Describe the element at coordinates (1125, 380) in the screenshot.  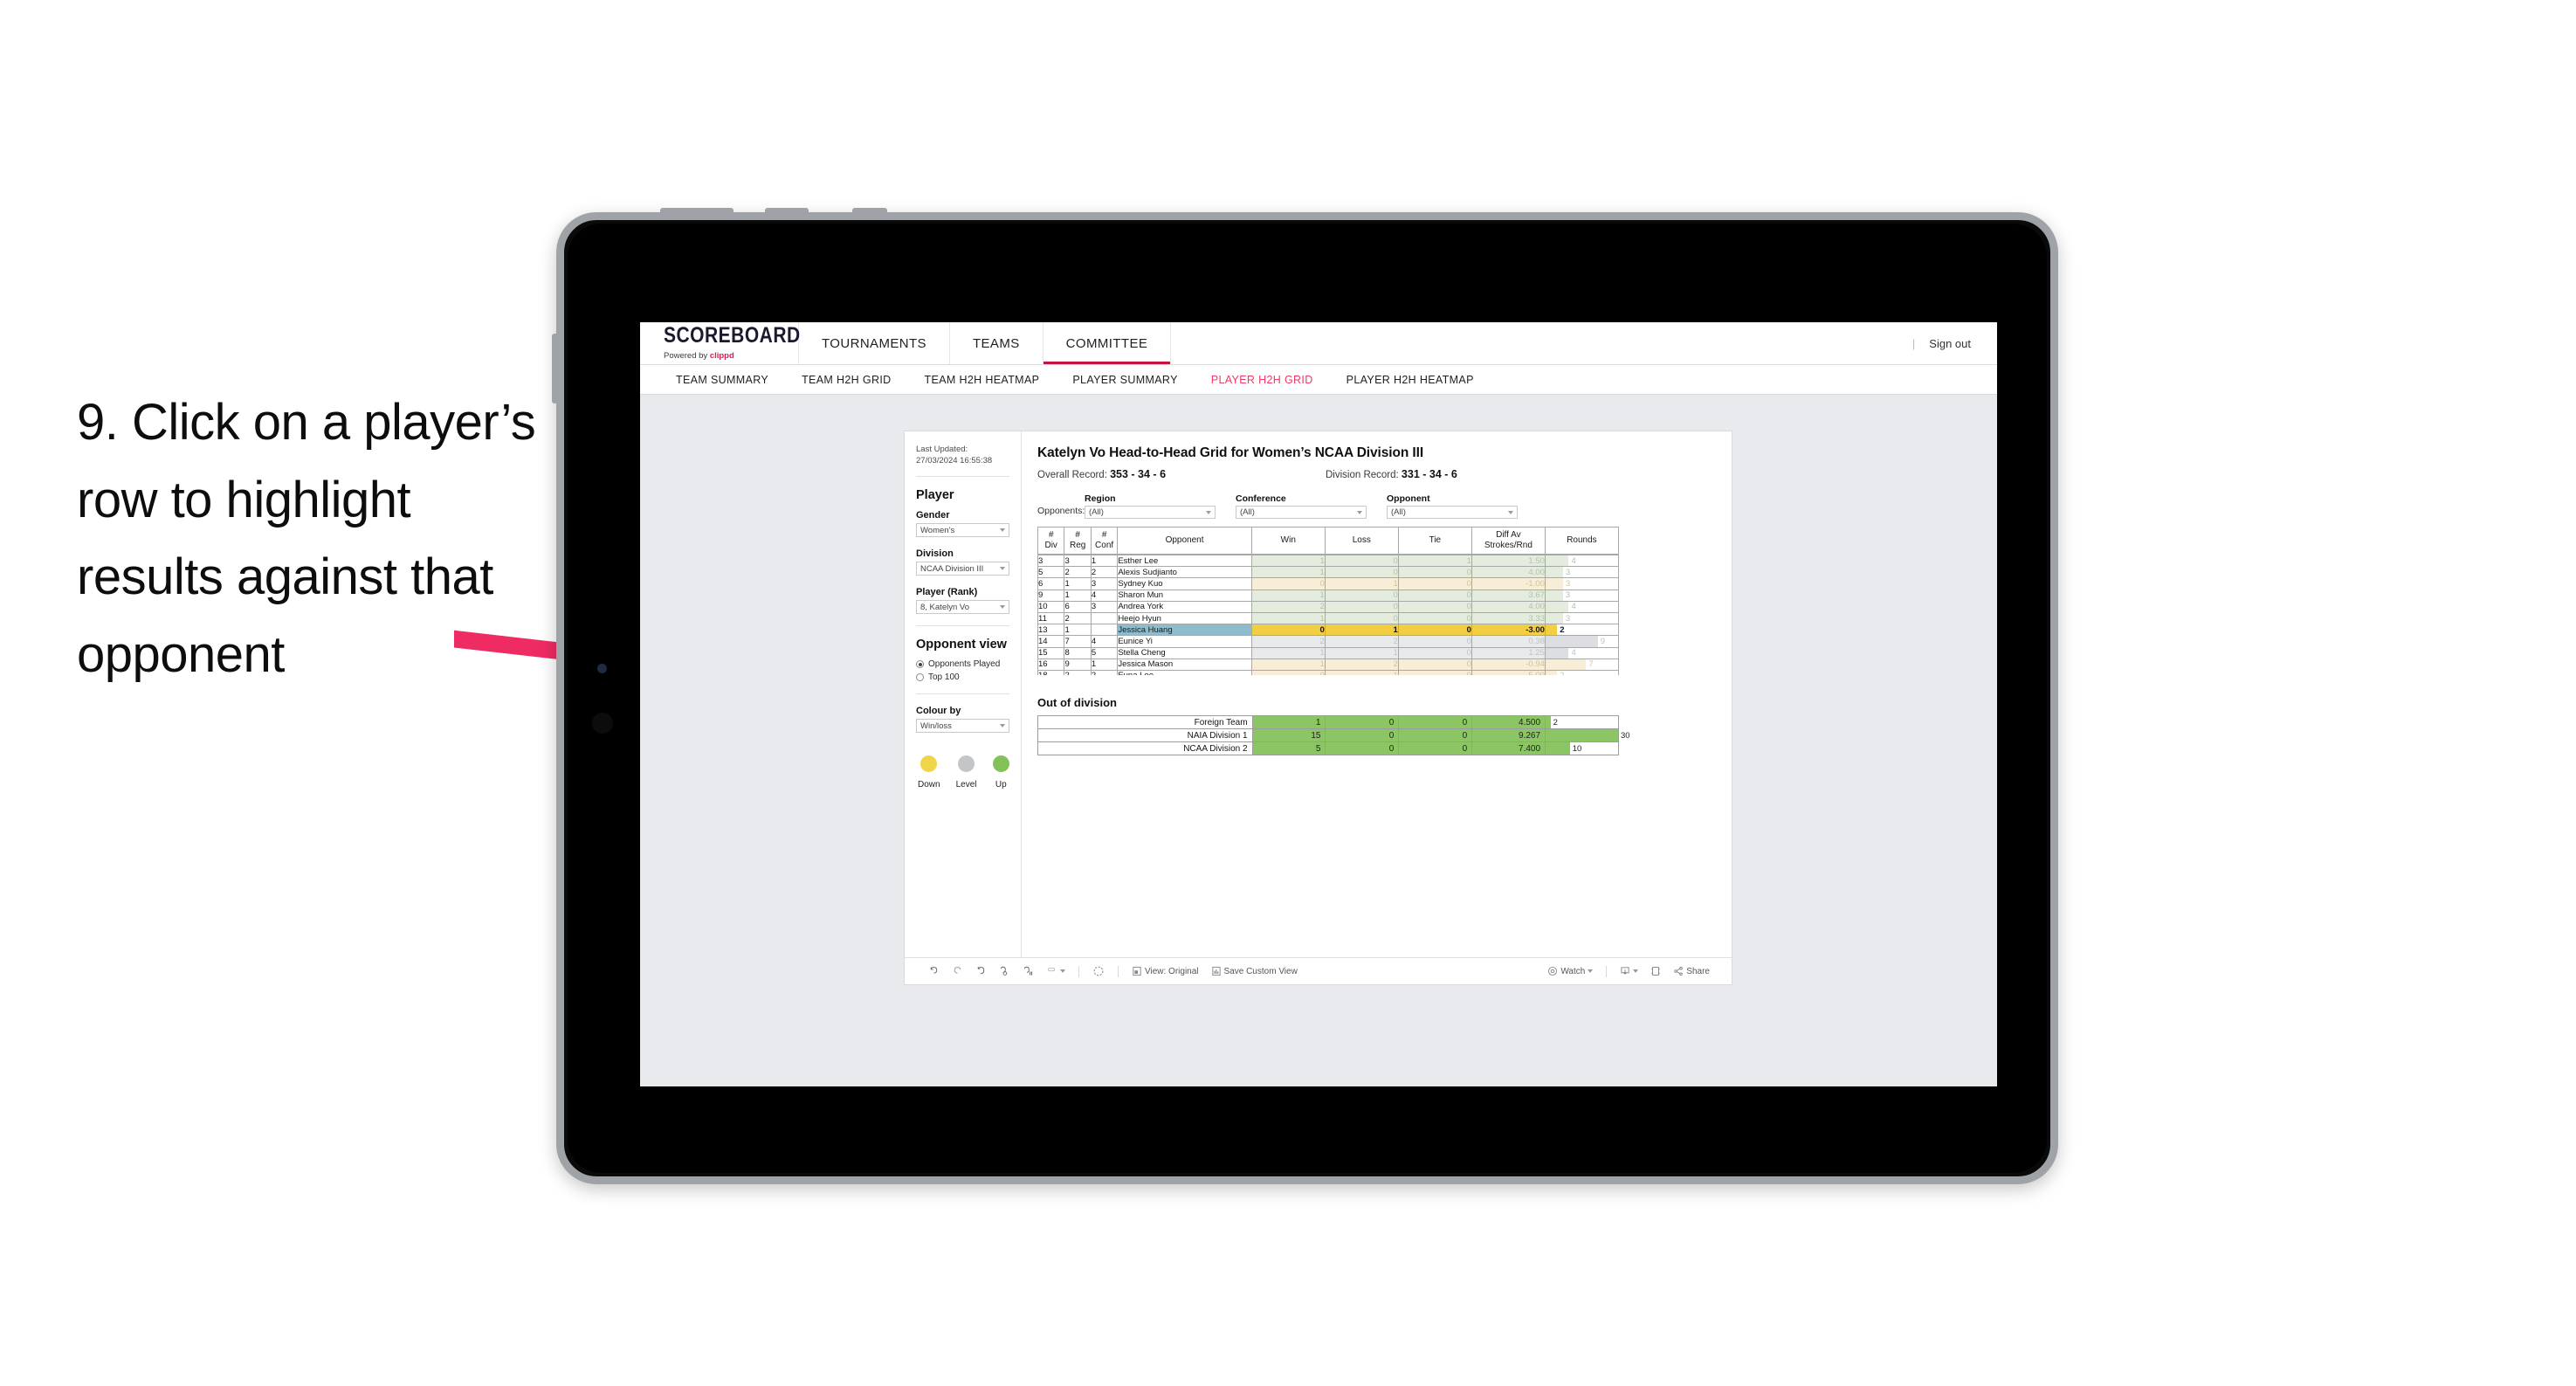
I see `tab-player-summary: PLAYER SUMMARY` at that location.